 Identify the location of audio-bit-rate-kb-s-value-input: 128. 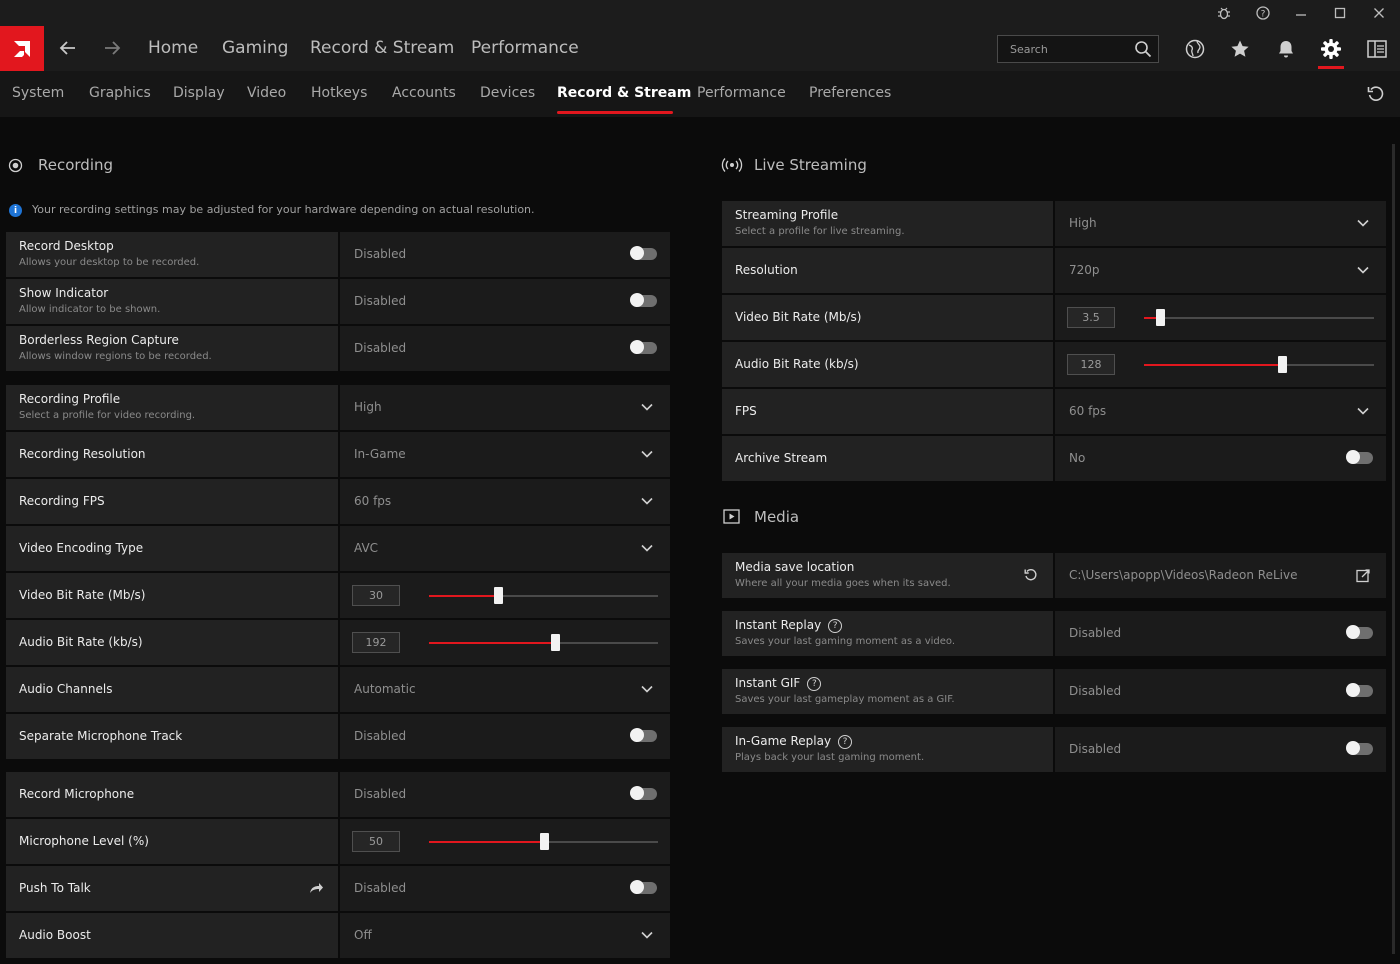
(1091, 364).